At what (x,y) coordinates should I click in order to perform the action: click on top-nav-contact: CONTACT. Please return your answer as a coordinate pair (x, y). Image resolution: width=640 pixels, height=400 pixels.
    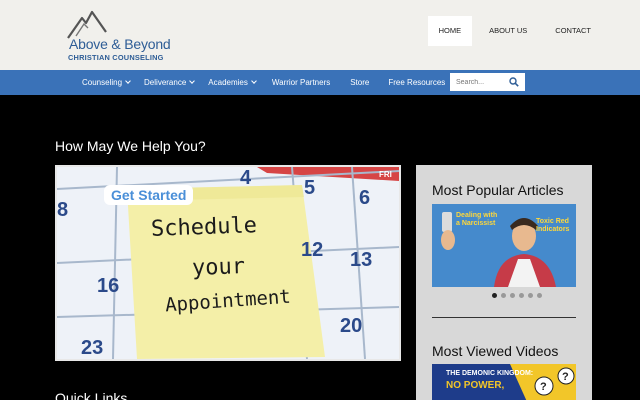
    Looking at the image, I should click on (573, 31).